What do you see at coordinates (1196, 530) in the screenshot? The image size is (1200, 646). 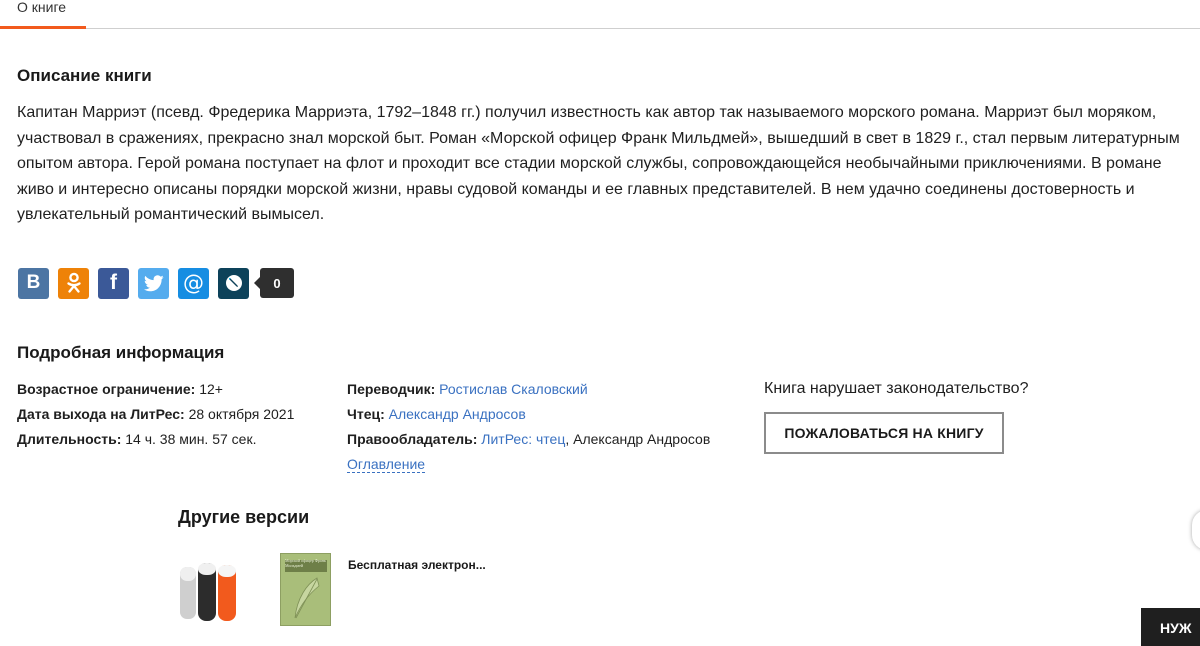 I see `carousel-next-button` at bounding box center [1196, 530].